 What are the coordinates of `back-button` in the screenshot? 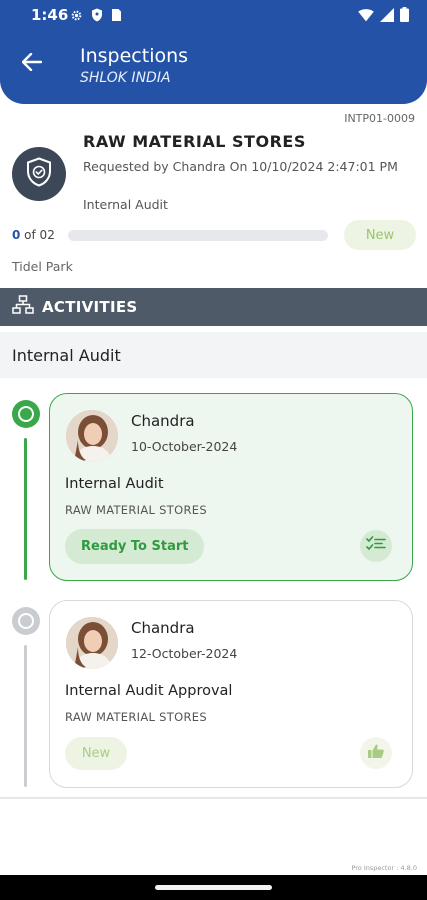 It's located at (32, 64).